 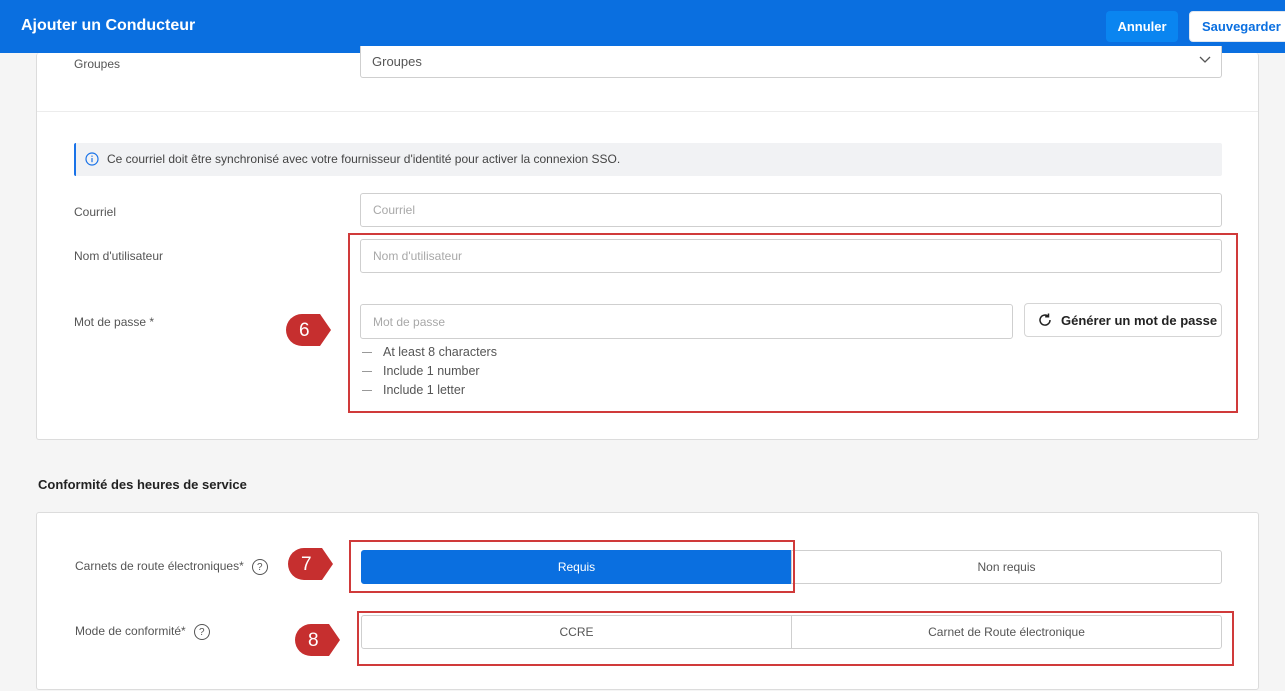 What do you see at coordinates (647, 111) in the screenshot?
I see `divider` at bounding box center [647, 111].